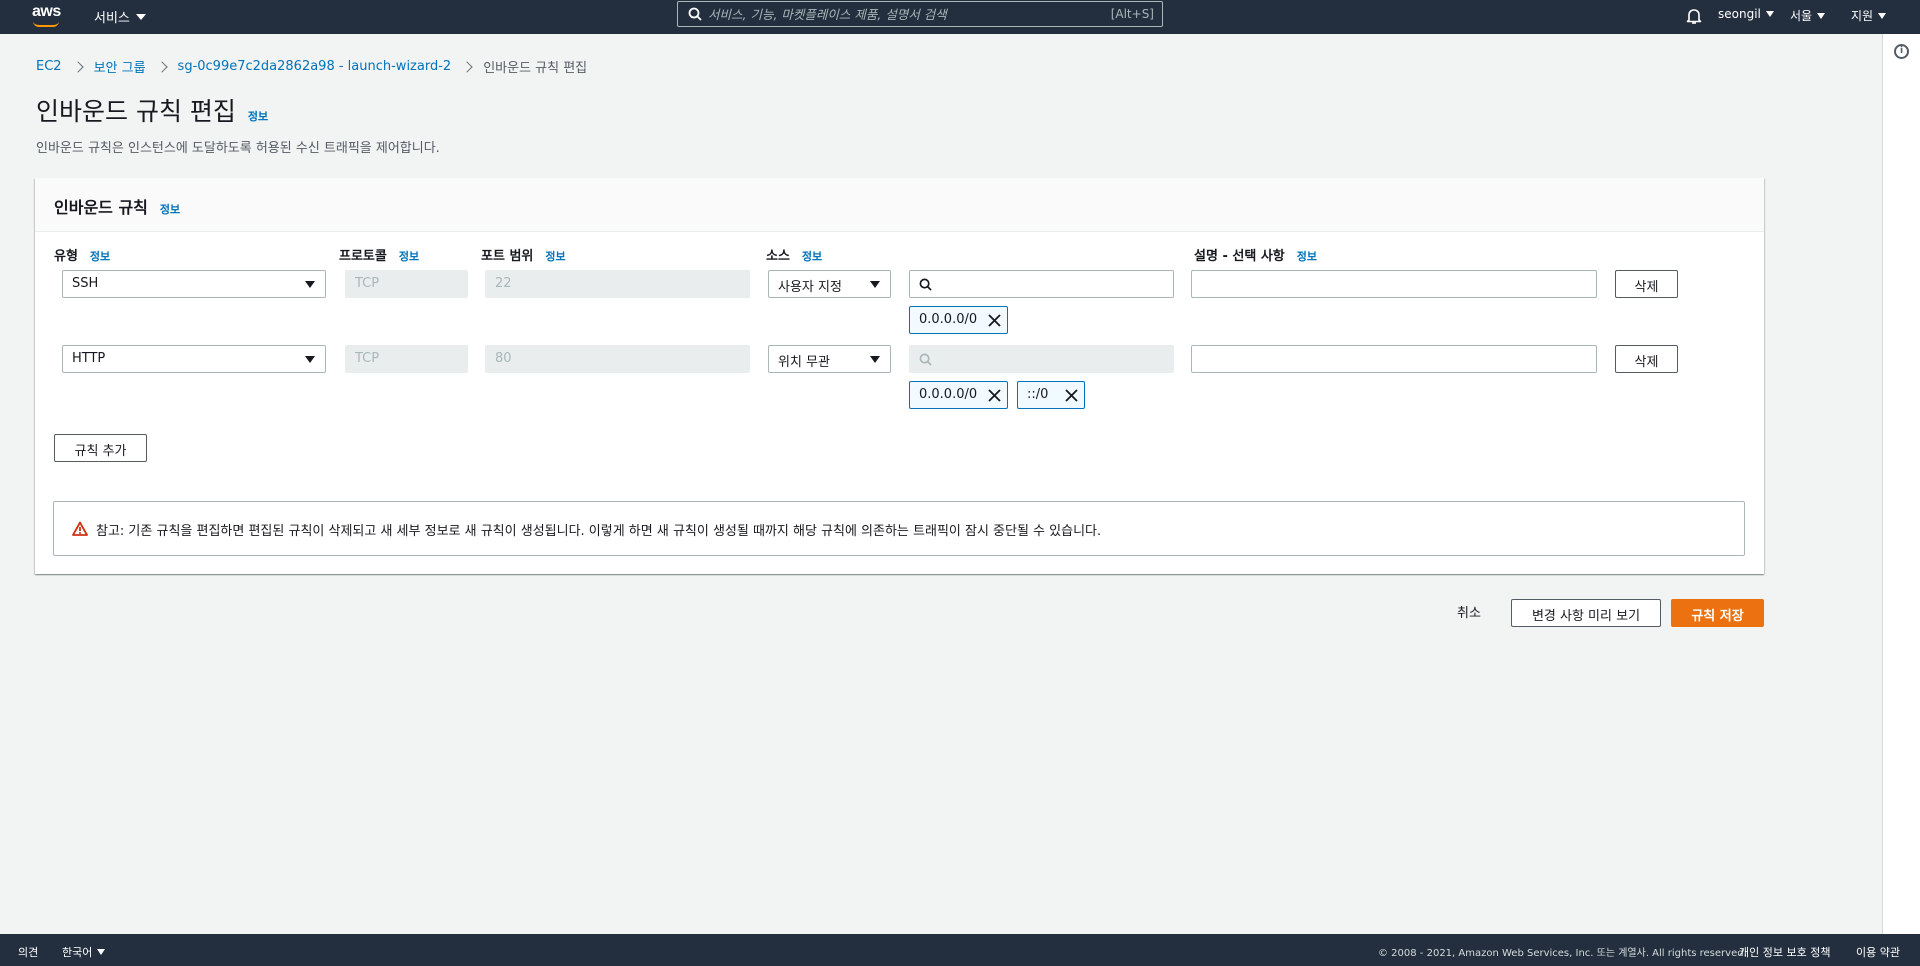 The image size is (1920, 966). I want to click on rule-2-source-value: 위치 무관, so click(804, 362).